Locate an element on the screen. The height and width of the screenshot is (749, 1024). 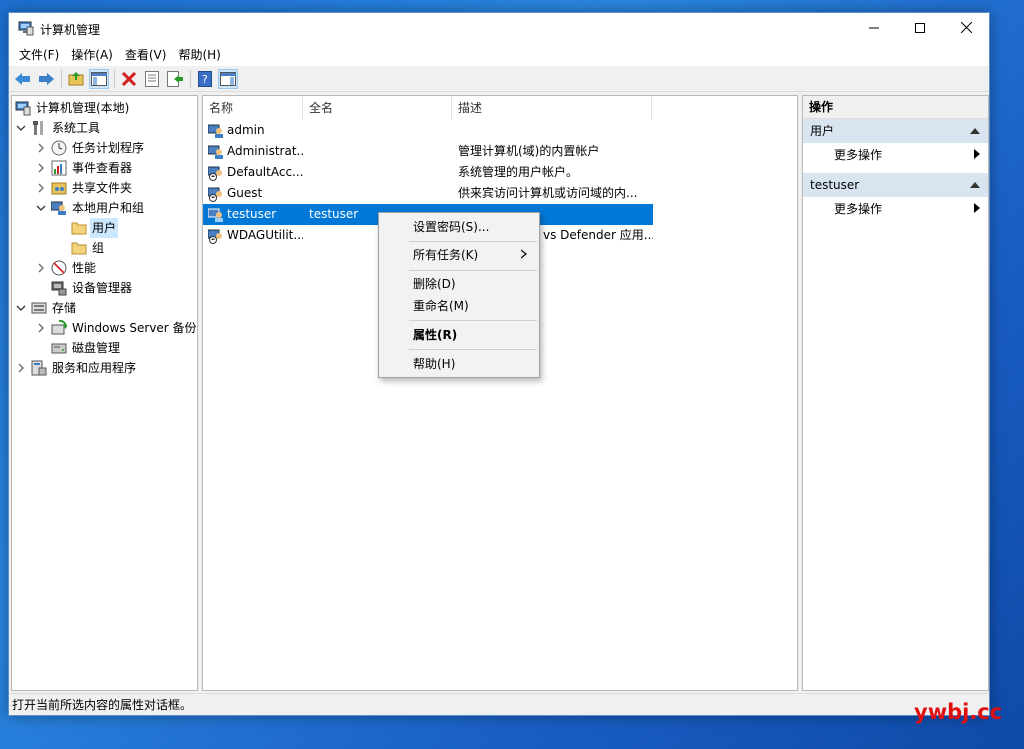
event-viewer-icon is located at coordinates (59, 168).